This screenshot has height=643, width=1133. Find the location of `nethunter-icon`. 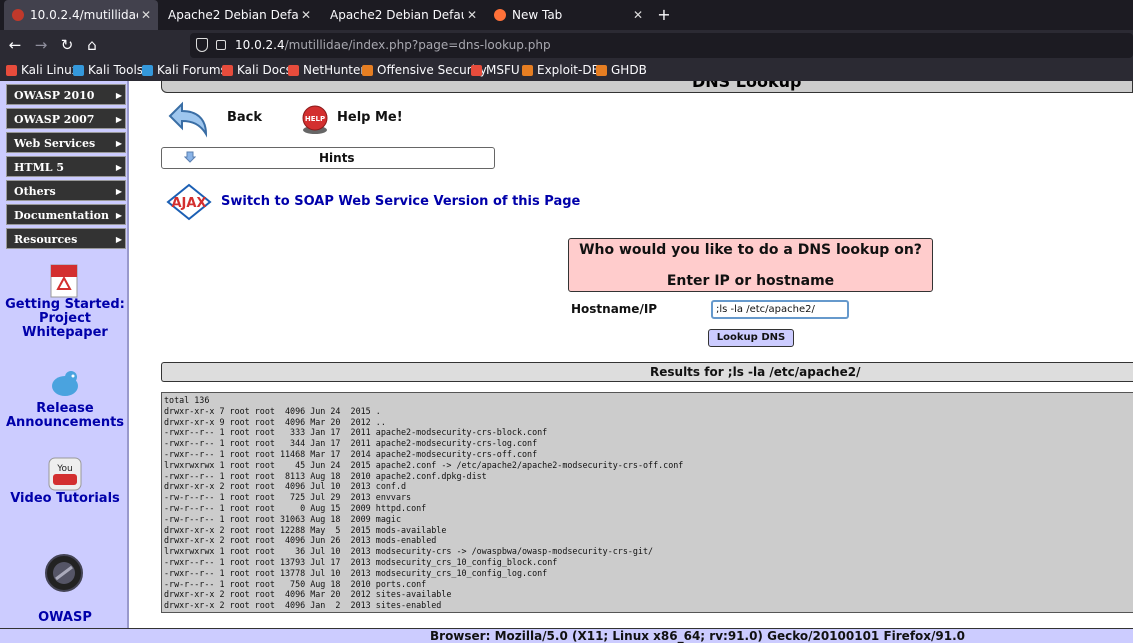

nethunter-icon is located at coordinates (293, 70).